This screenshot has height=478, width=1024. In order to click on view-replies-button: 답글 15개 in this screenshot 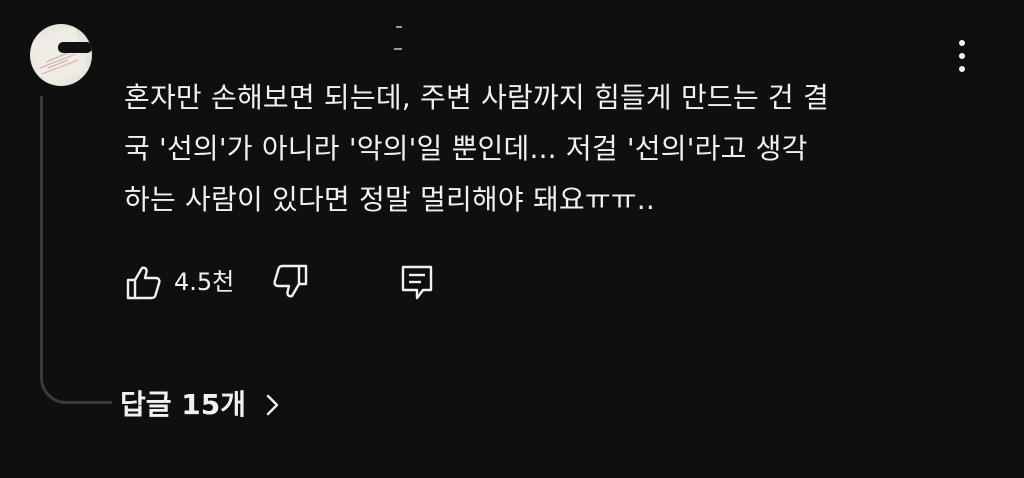, I will do `click(201, 405)`.